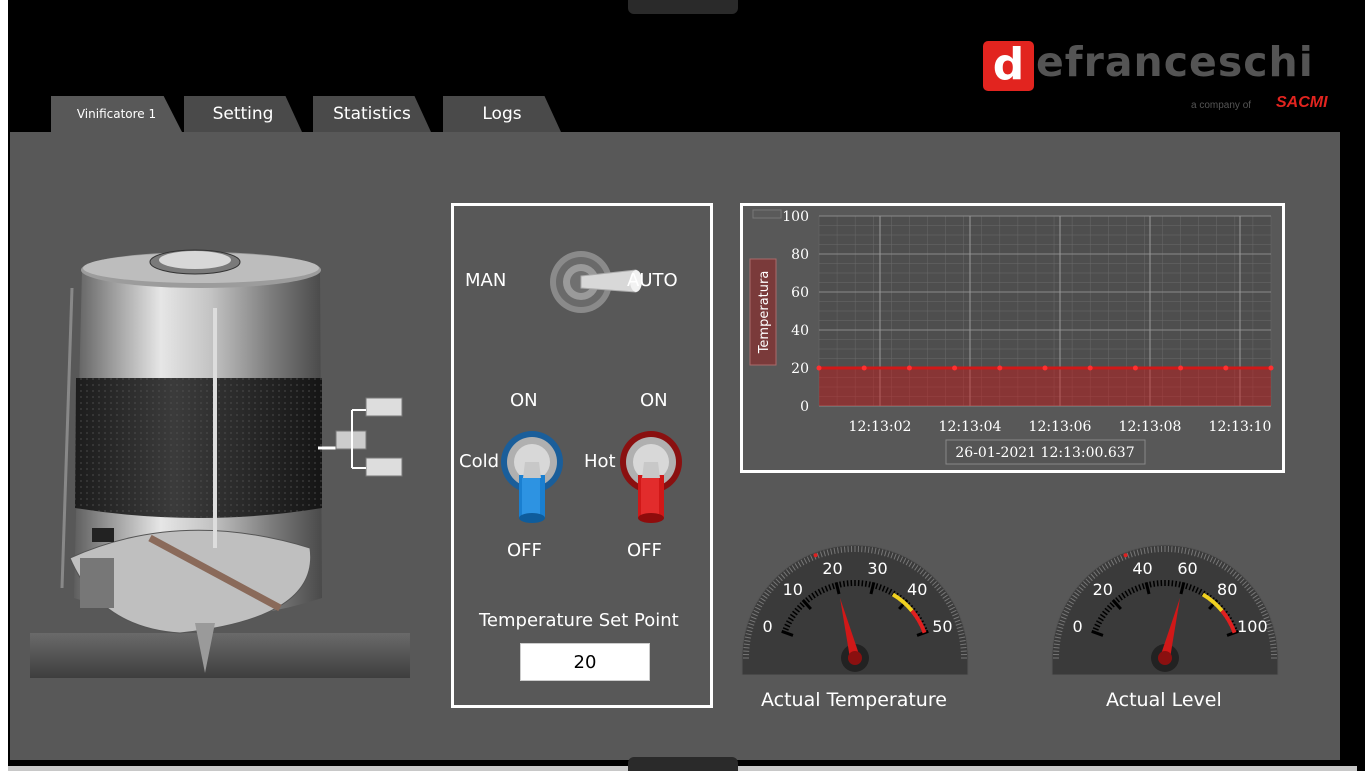  Describe the element at coordinates (942, 626) in the screenshot. I see `gauge-tick-label: 50` at that location.